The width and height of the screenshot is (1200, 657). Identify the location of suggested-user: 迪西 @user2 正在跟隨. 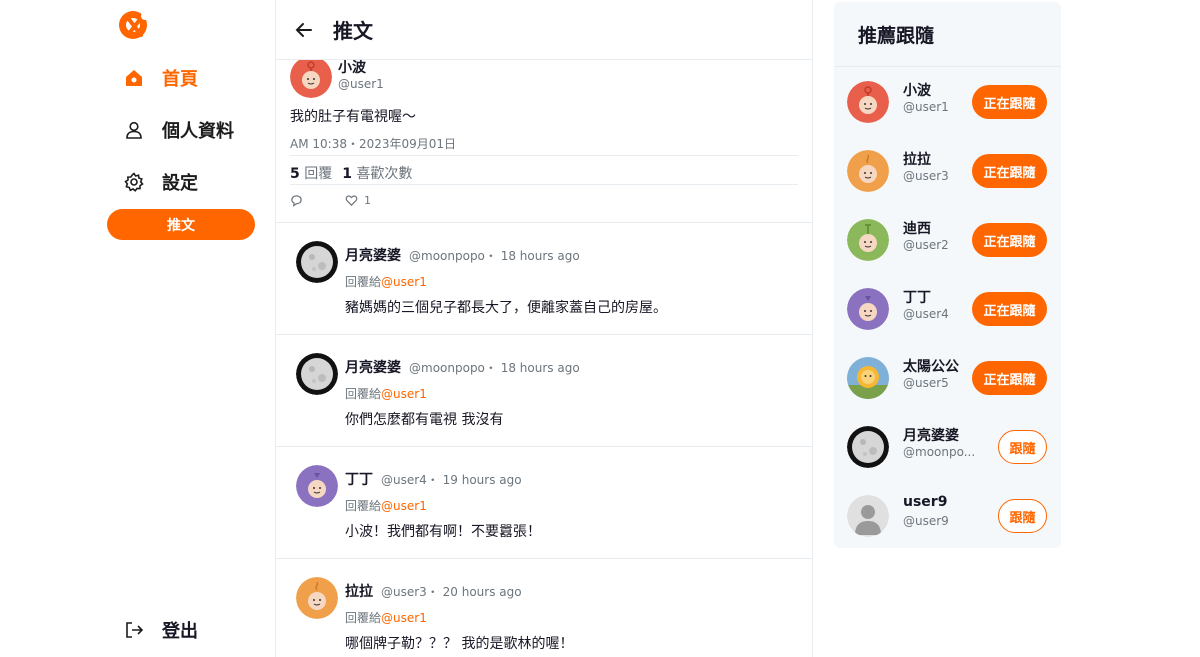
(947, 239).